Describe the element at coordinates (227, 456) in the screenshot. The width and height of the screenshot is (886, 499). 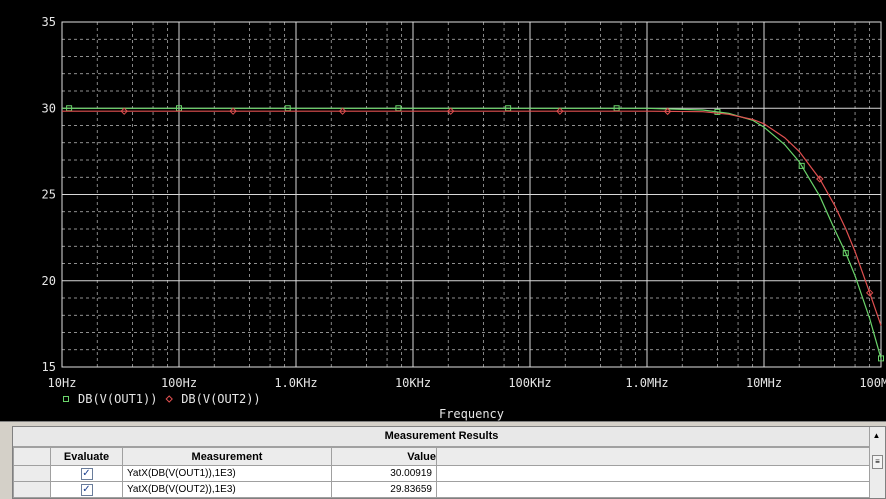
I see `measurement-header: Measurement` at that location.